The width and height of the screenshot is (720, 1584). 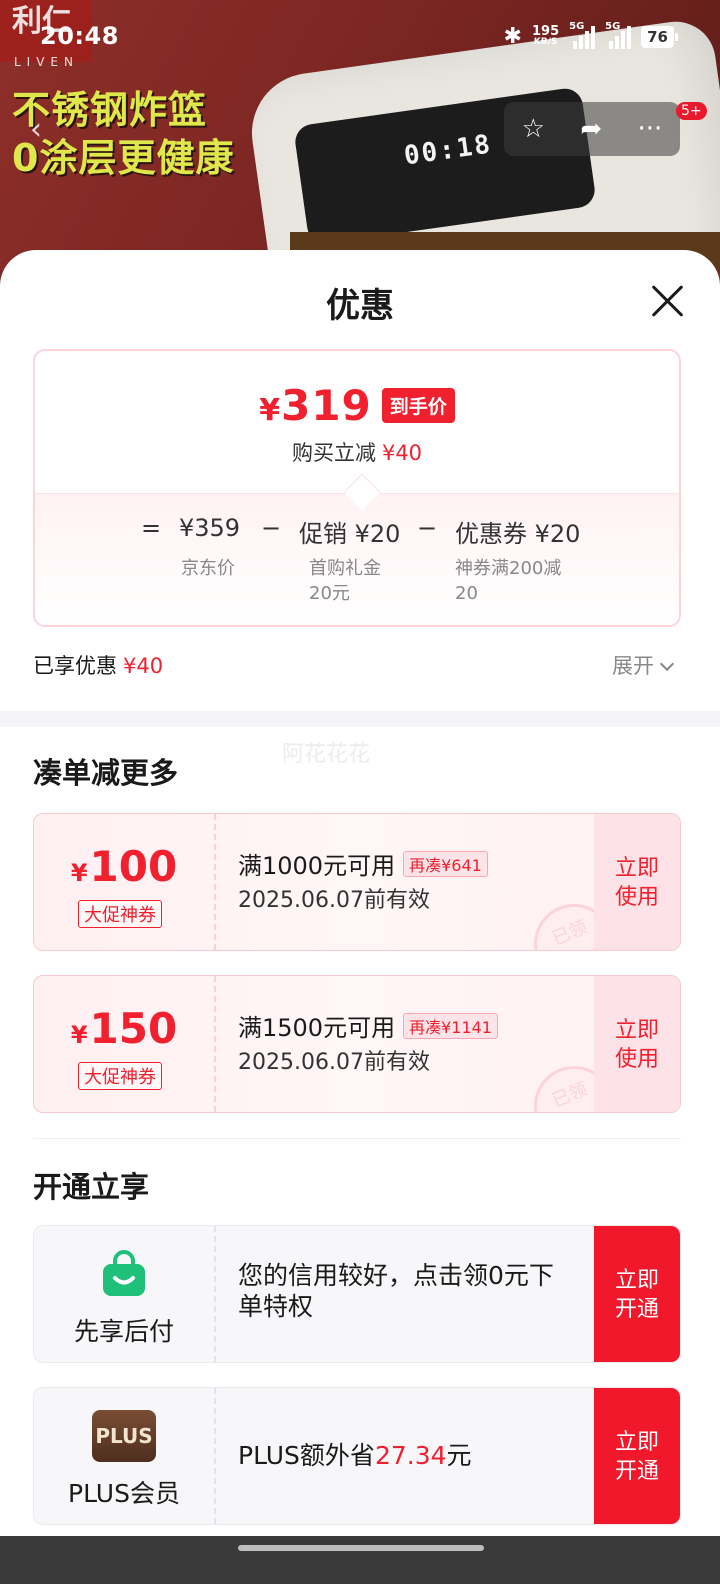 What do you see at coordinates (123, 158) in the screenshot?
I see `promo-line-2: 0涂层更健康` at bounding box center [123, 158].